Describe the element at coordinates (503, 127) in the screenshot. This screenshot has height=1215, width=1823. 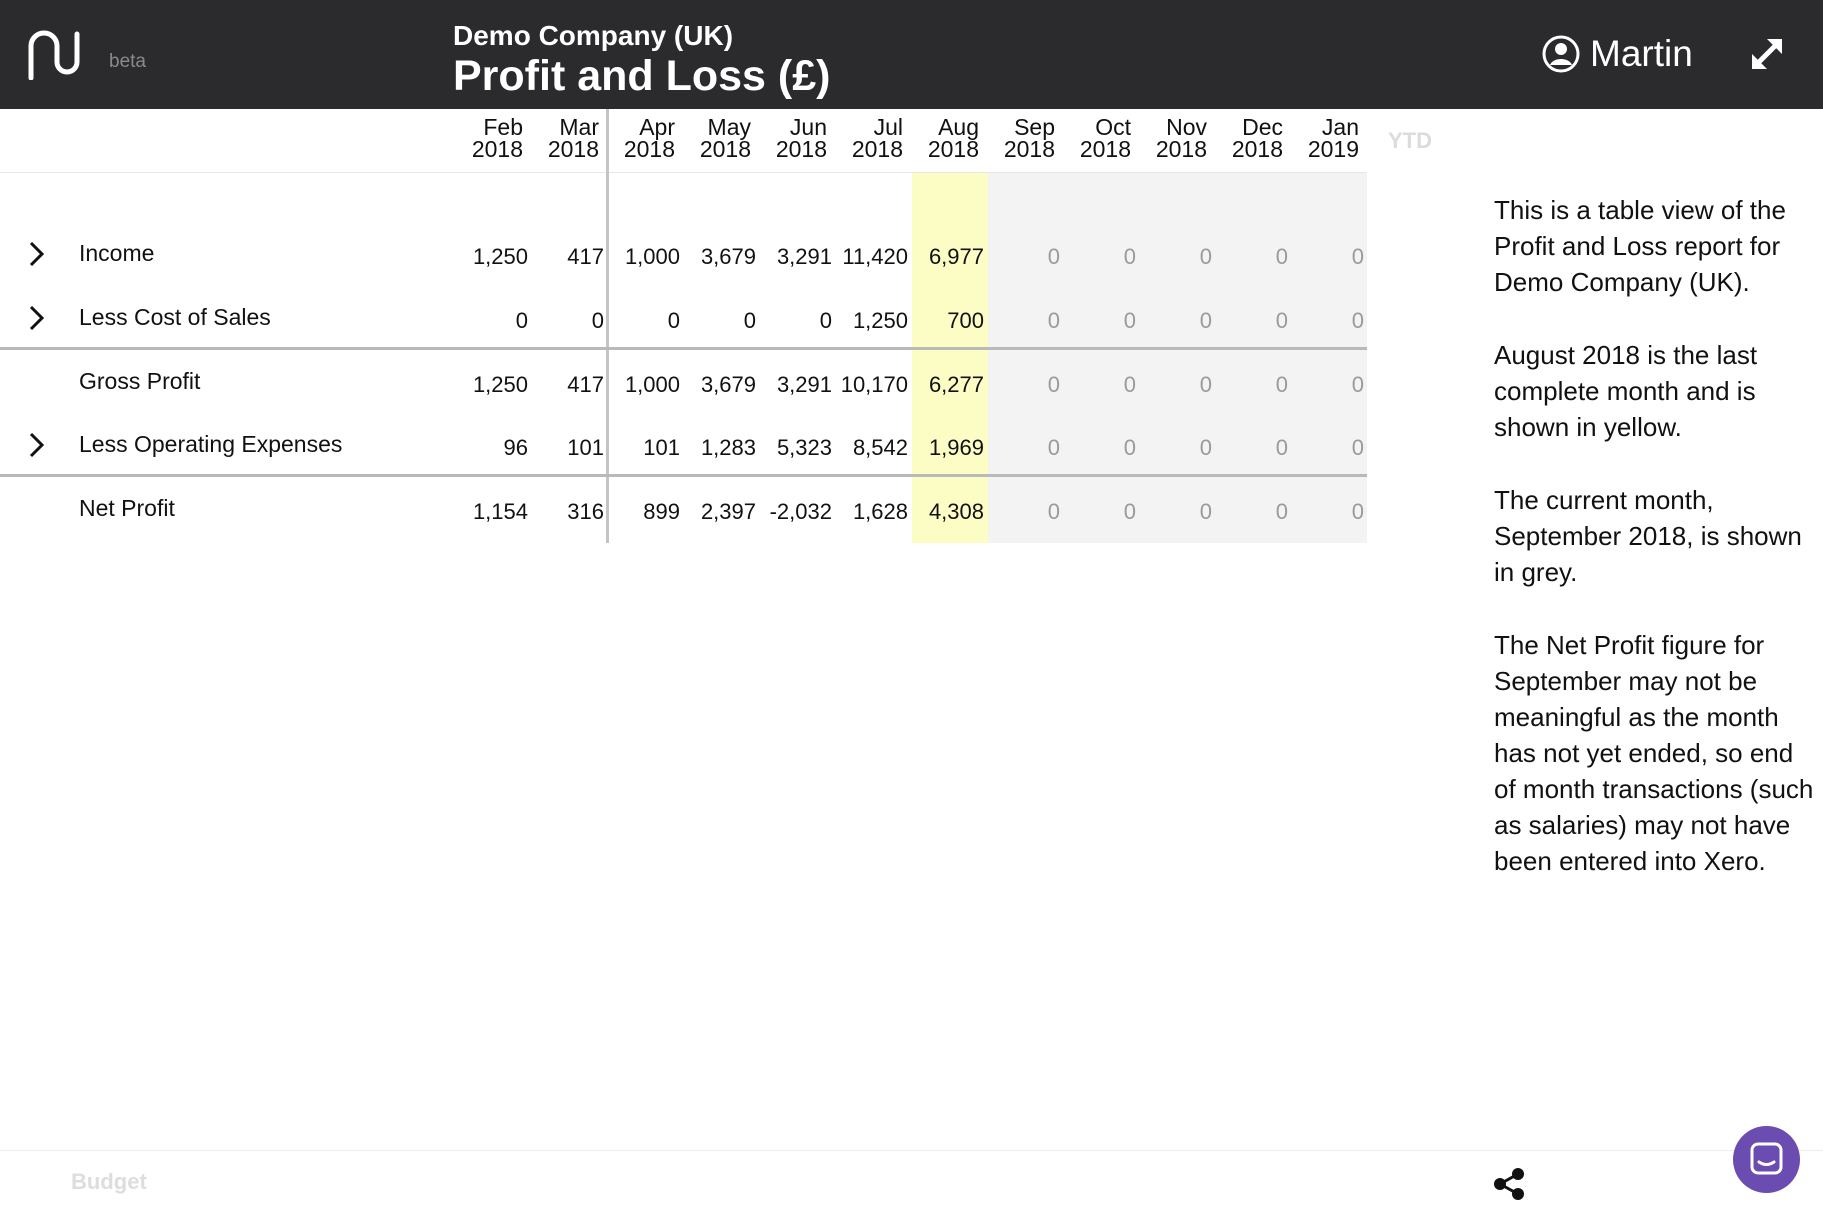
I see `column-month: Feb` at that location.